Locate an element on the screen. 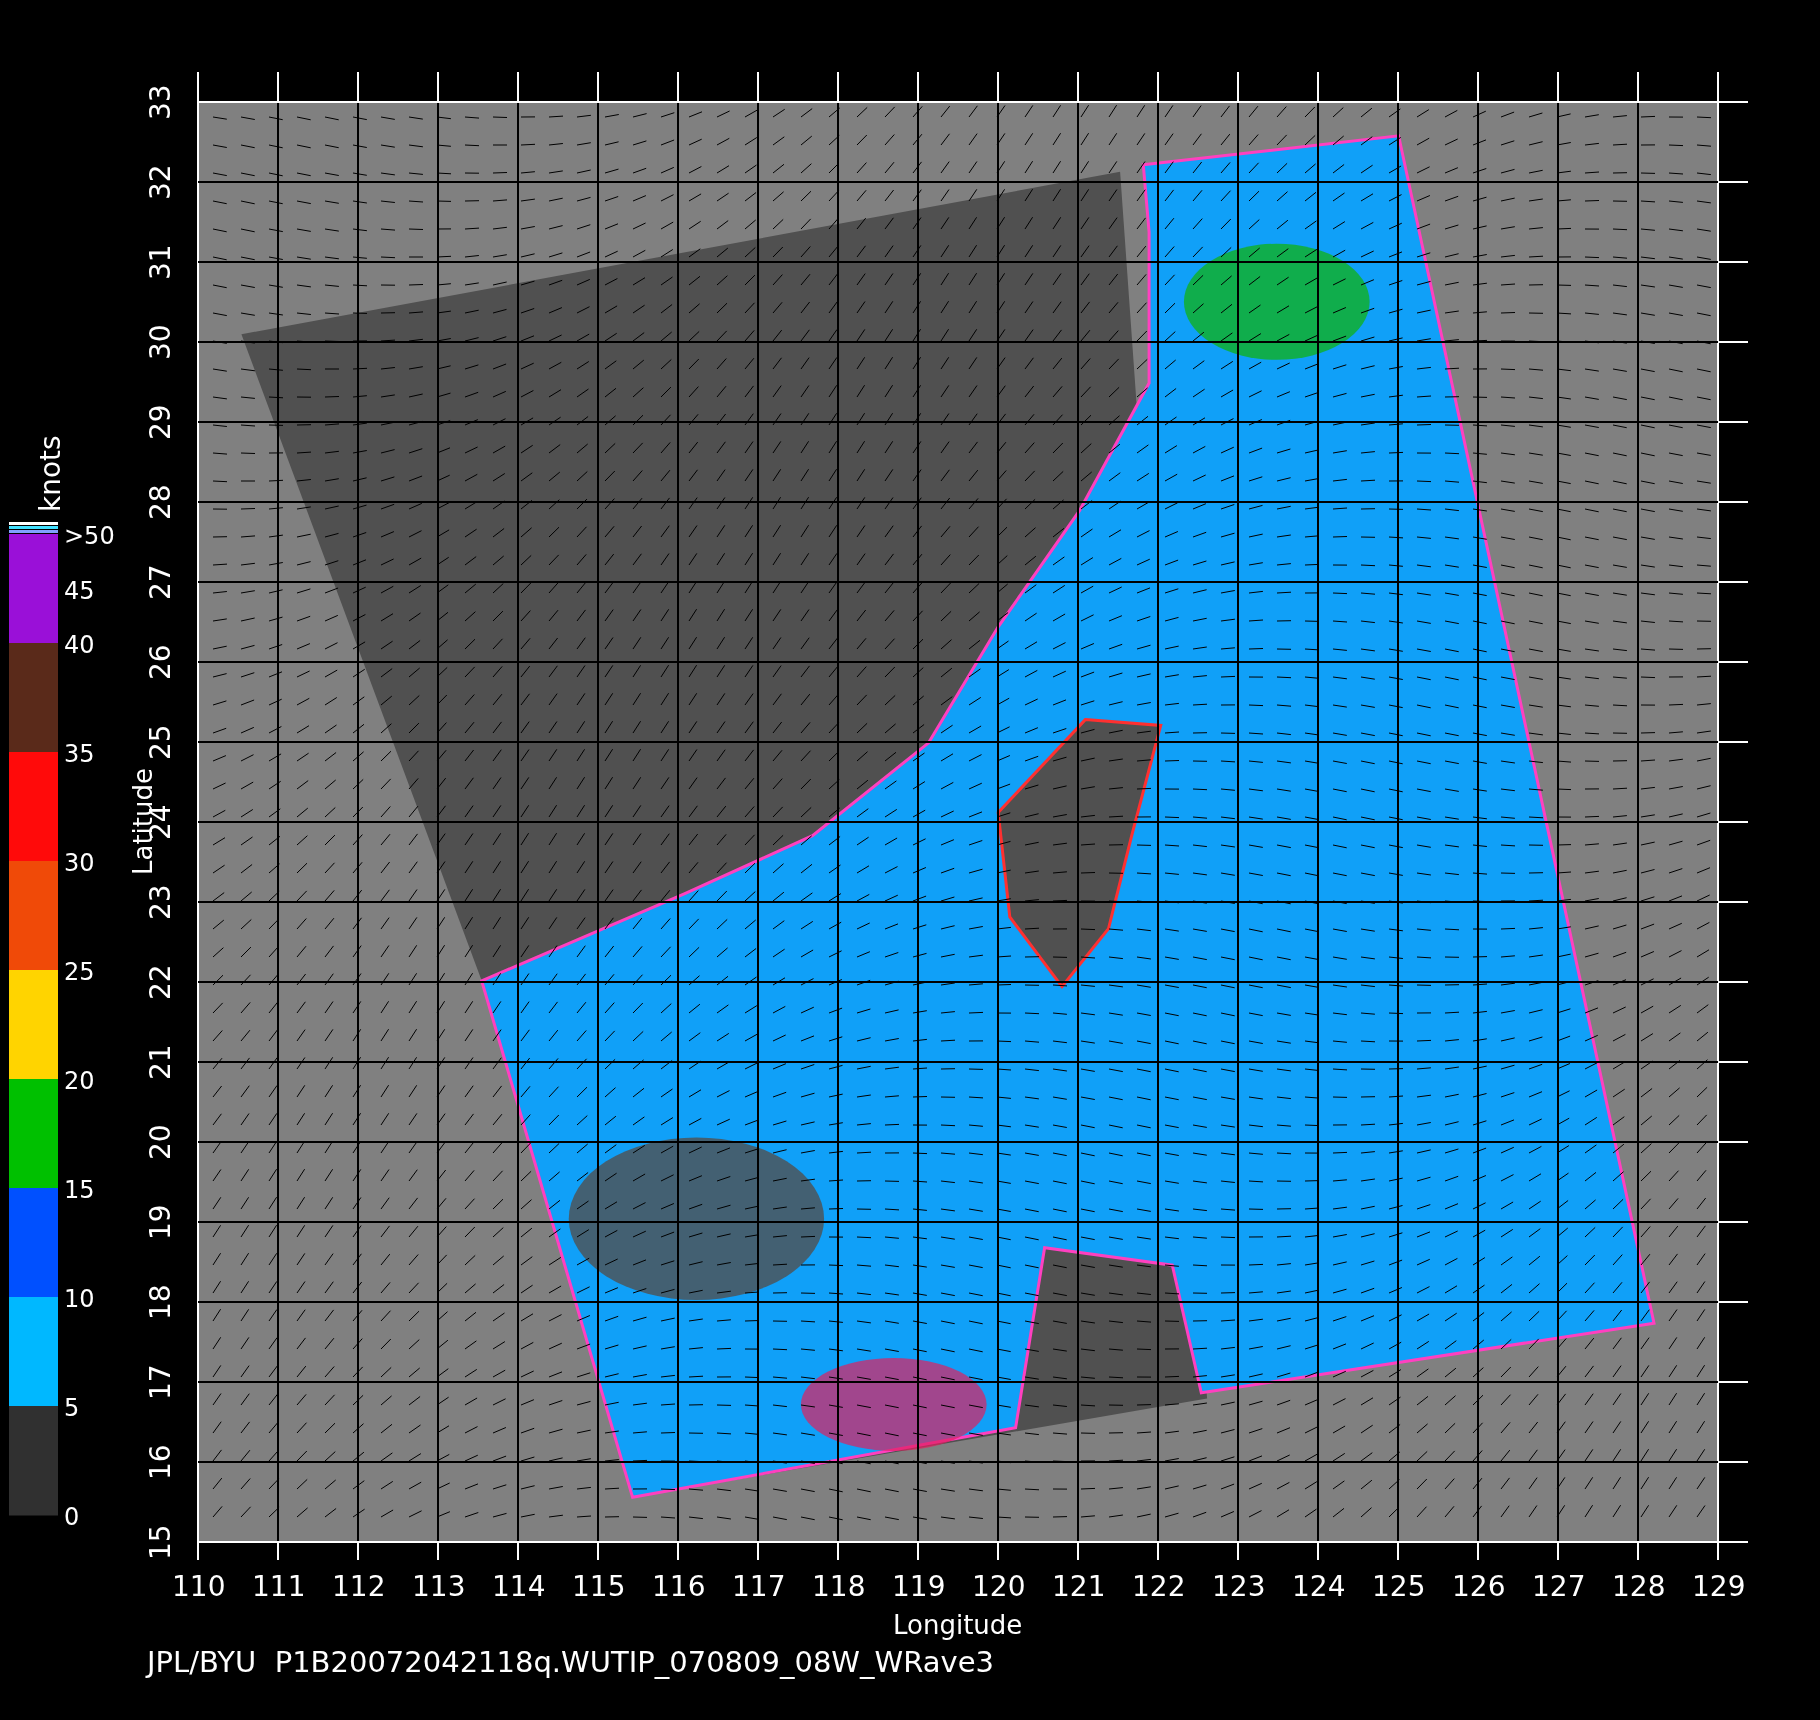 This screenshot has height=1720, width=1820. y-tick-label: 19 is located at coordinates (160, 1222).